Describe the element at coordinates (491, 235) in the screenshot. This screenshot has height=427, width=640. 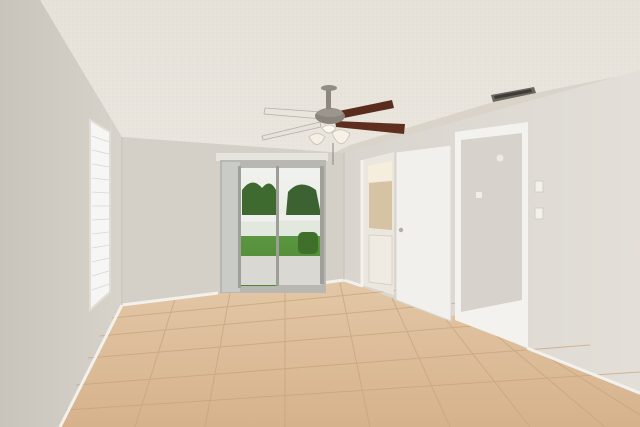
I see `closet-doorway` at that location.